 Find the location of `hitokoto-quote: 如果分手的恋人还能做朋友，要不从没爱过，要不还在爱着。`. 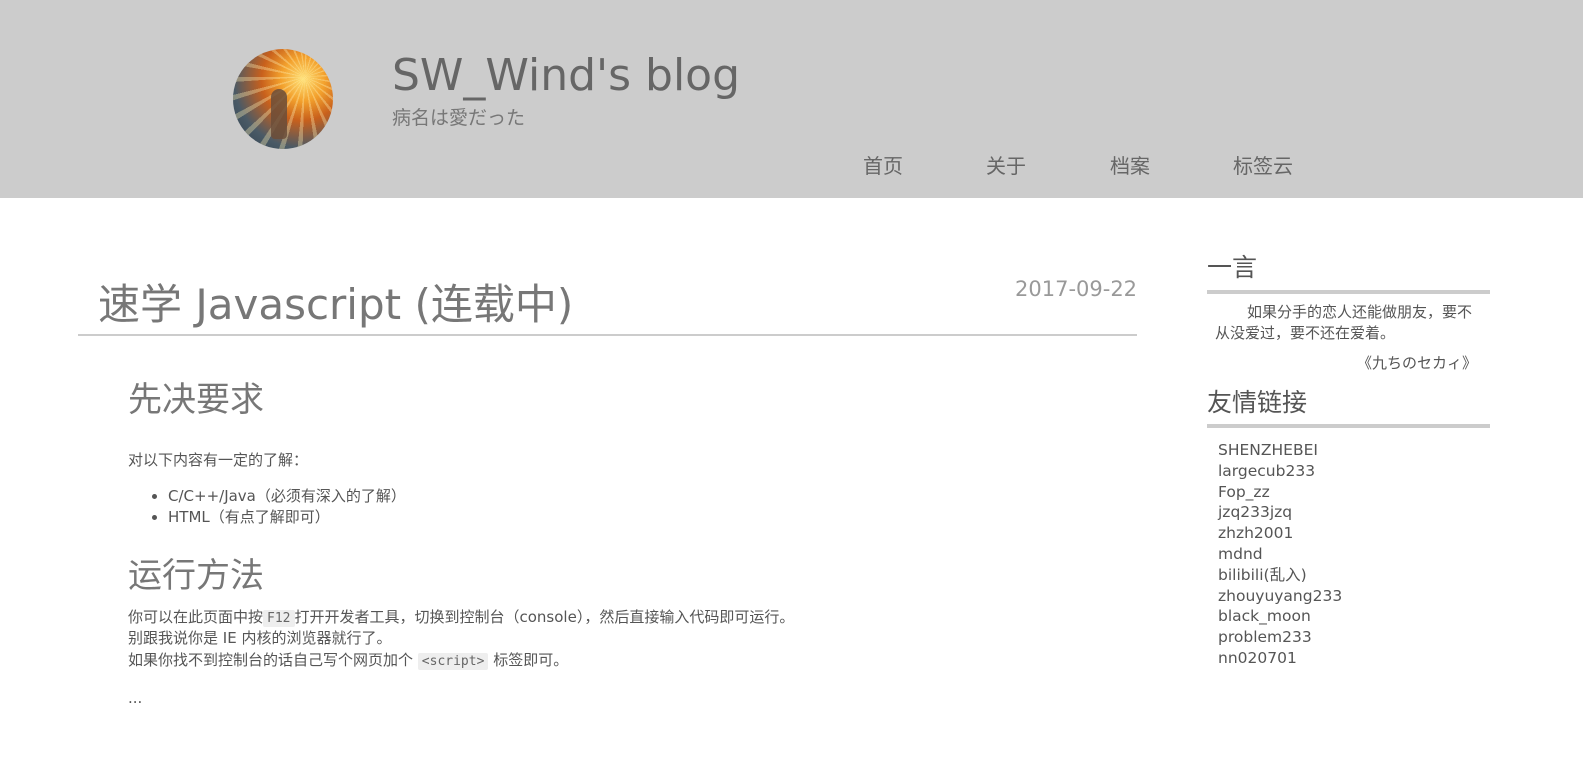

hitokoto-quote: 如果分手的恋人还能做朋友，要不从没爱过，要不还在爱着。 is located at coordinates (1344, 322).